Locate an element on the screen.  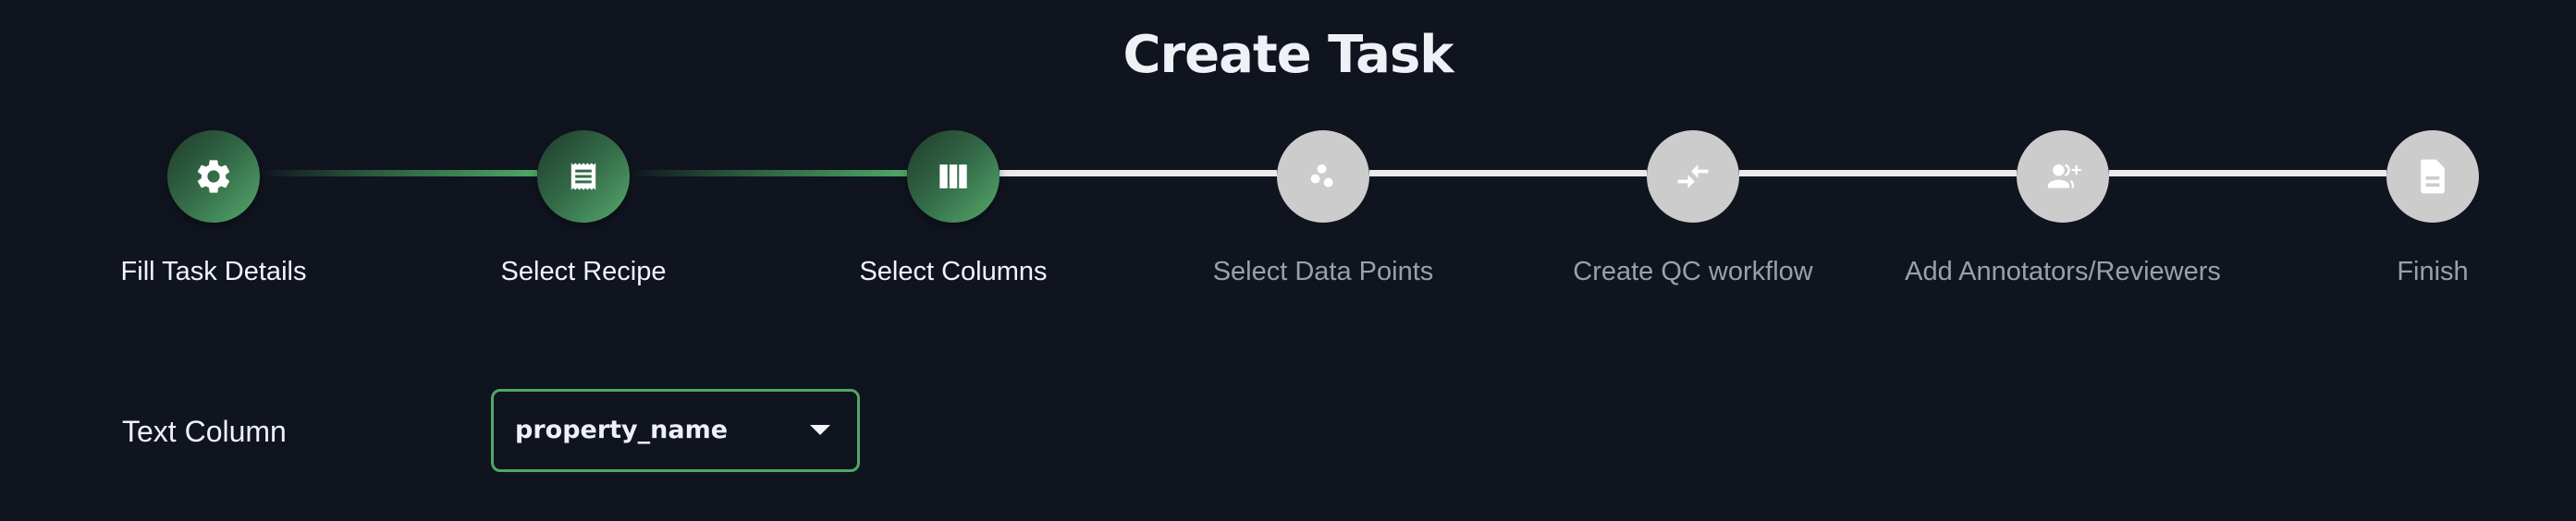
step-add-annotators-reviewers is located at coordinates (2063, 177).